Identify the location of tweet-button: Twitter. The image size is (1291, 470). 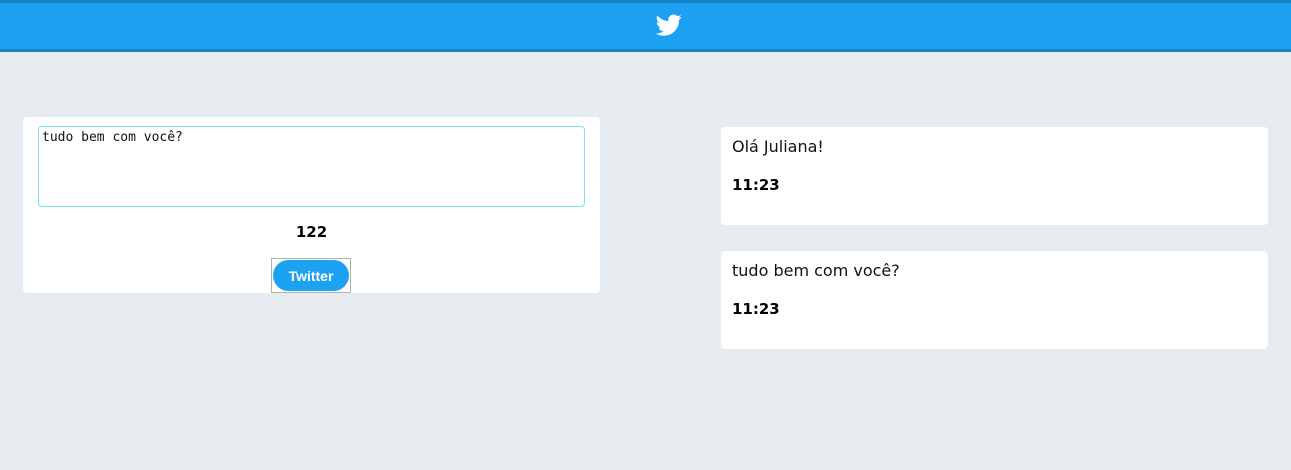
(311, 275).